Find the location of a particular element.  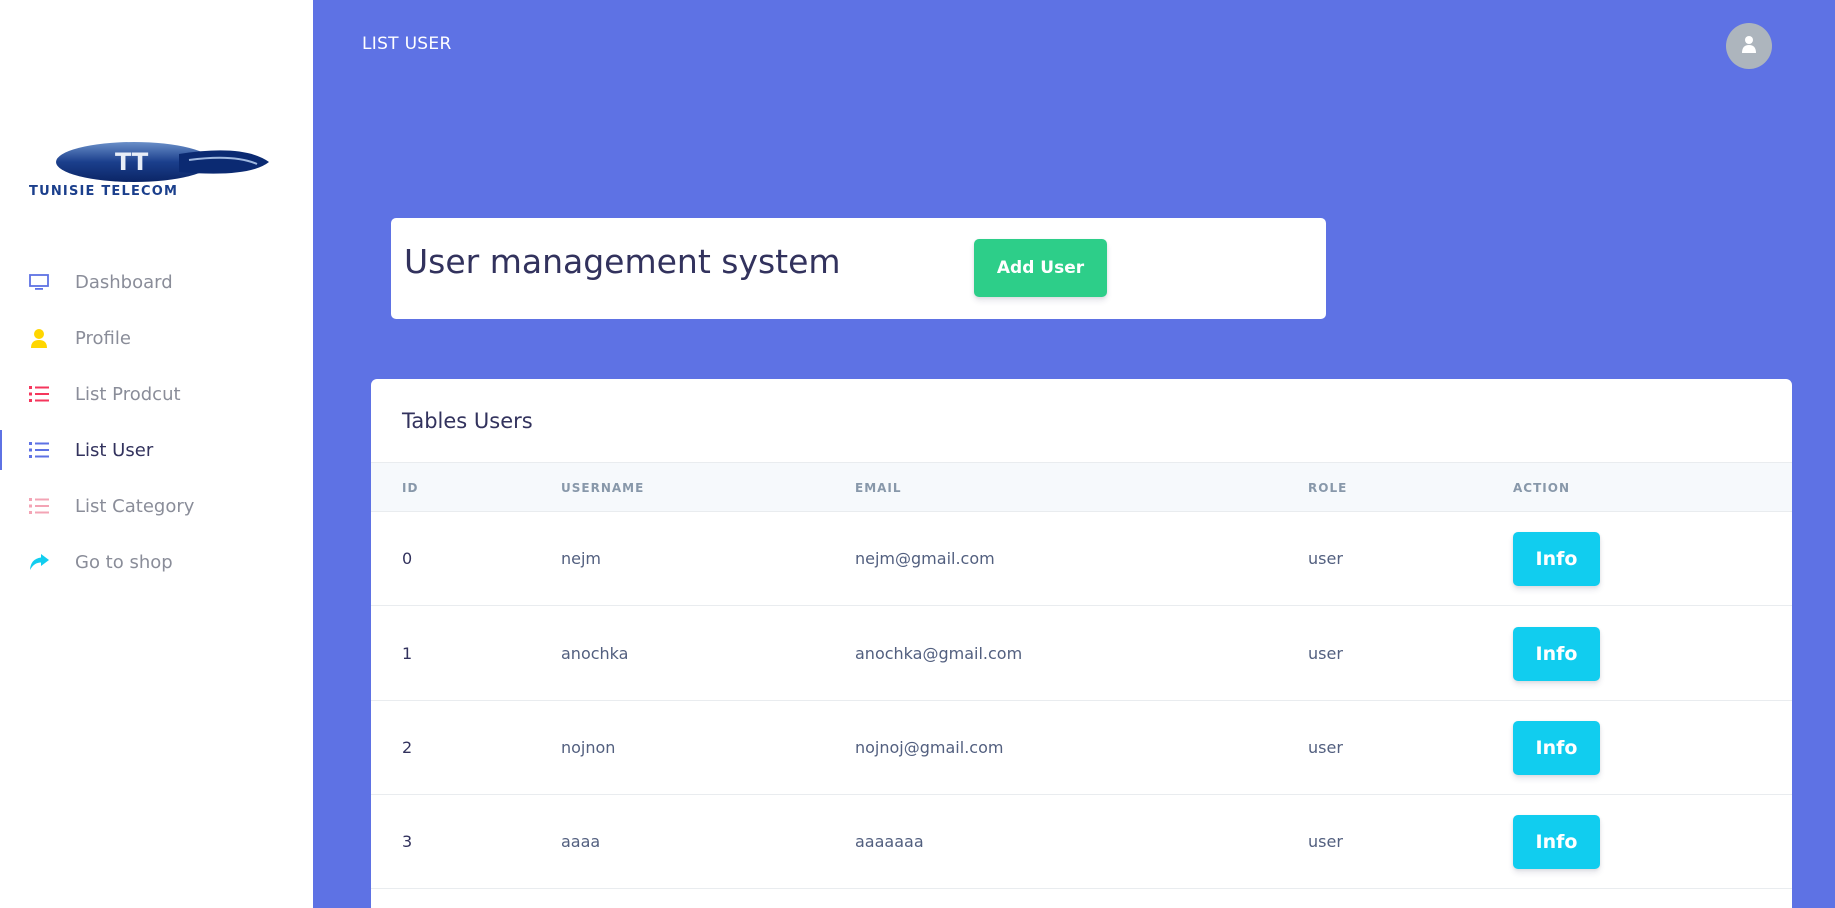

system-title: User management system is located at coordinates (622, 261).